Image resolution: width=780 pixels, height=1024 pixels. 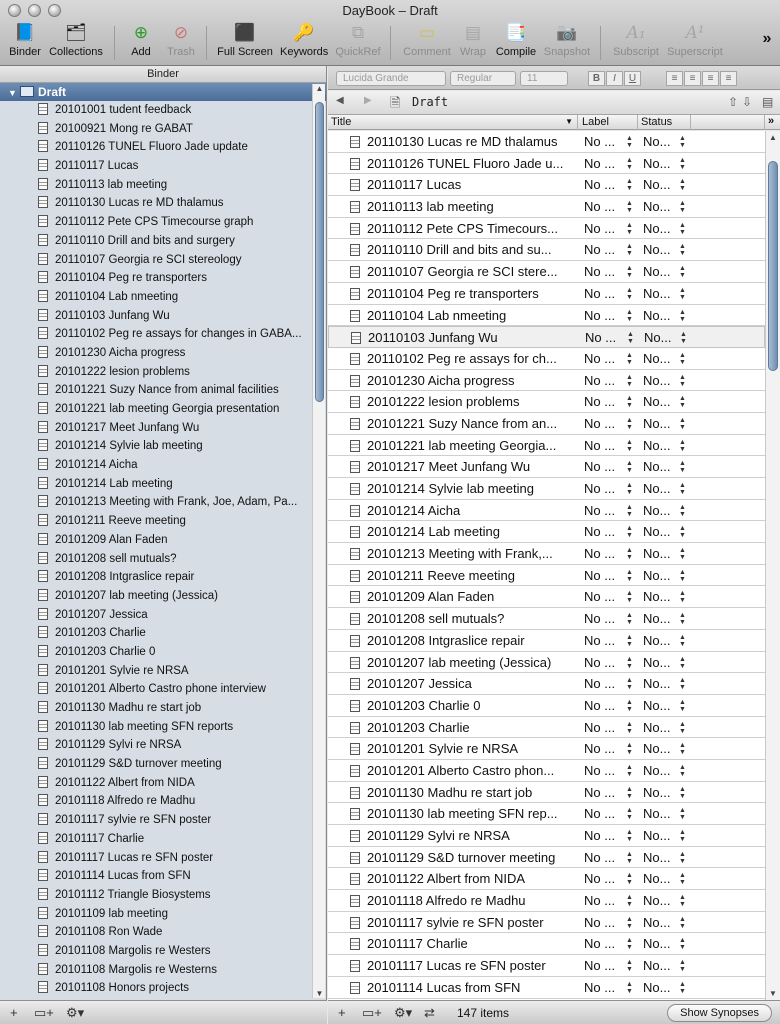 I want to click on table-row: 20110104 Lab nmeeting No ... ▲ ▼ No... ▲ ▼, so click(x=546, y=316).